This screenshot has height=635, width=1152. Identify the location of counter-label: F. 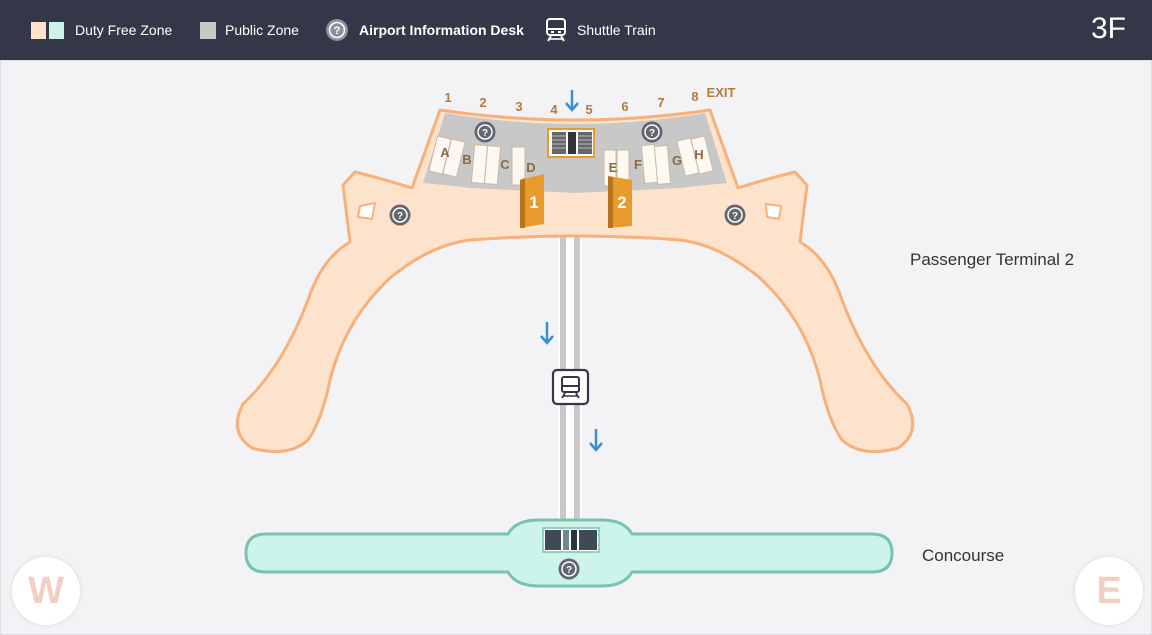
(638, 164).